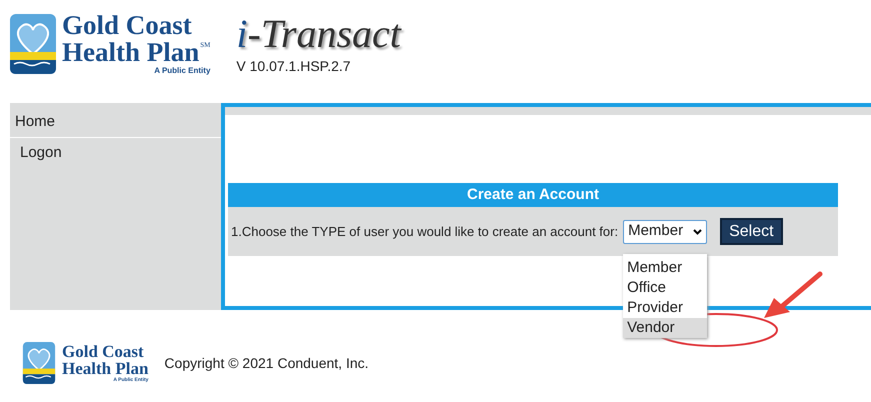 Image resolution: width=871 pixels, height=402 pixels. Describe the element at coordinates (665, 308) in the screenshot. I see `dropdown-option: Provider` at that location.